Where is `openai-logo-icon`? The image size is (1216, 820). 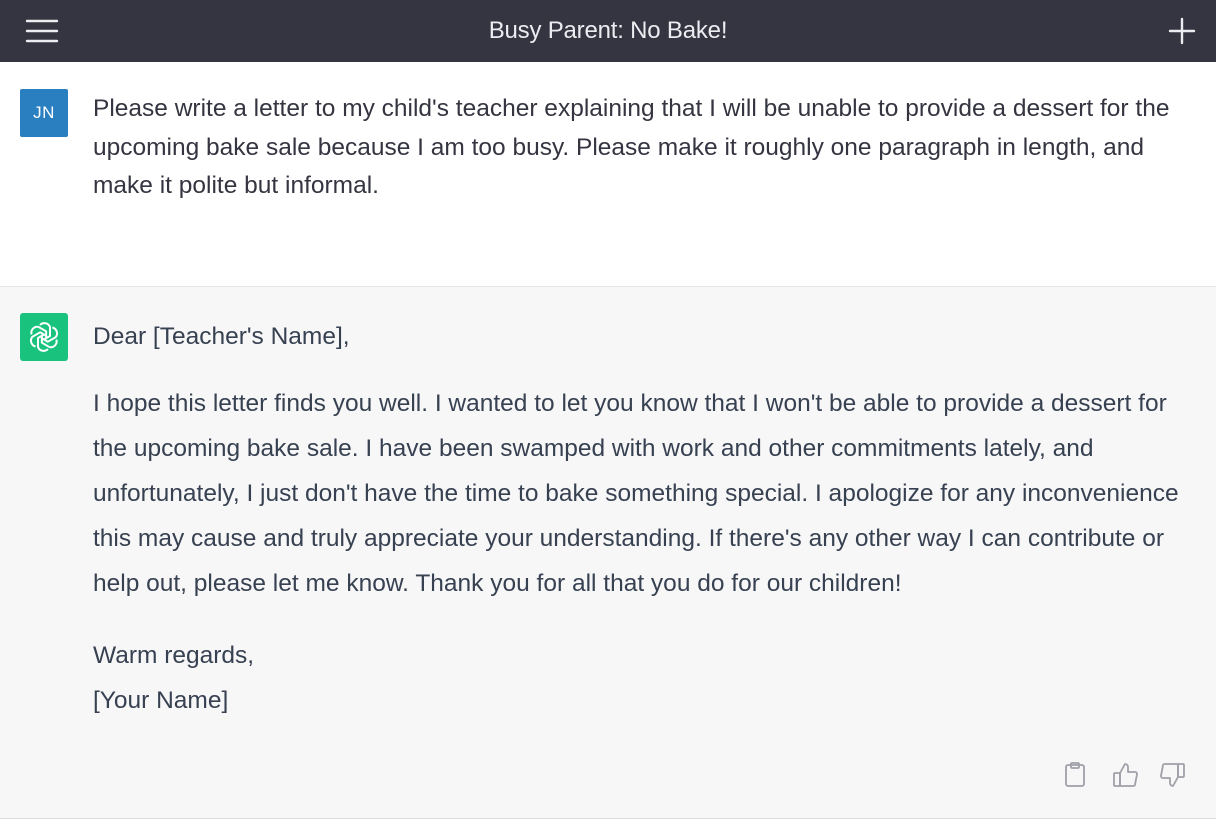 openai-logo-icon is located at coordinates (44, 337).